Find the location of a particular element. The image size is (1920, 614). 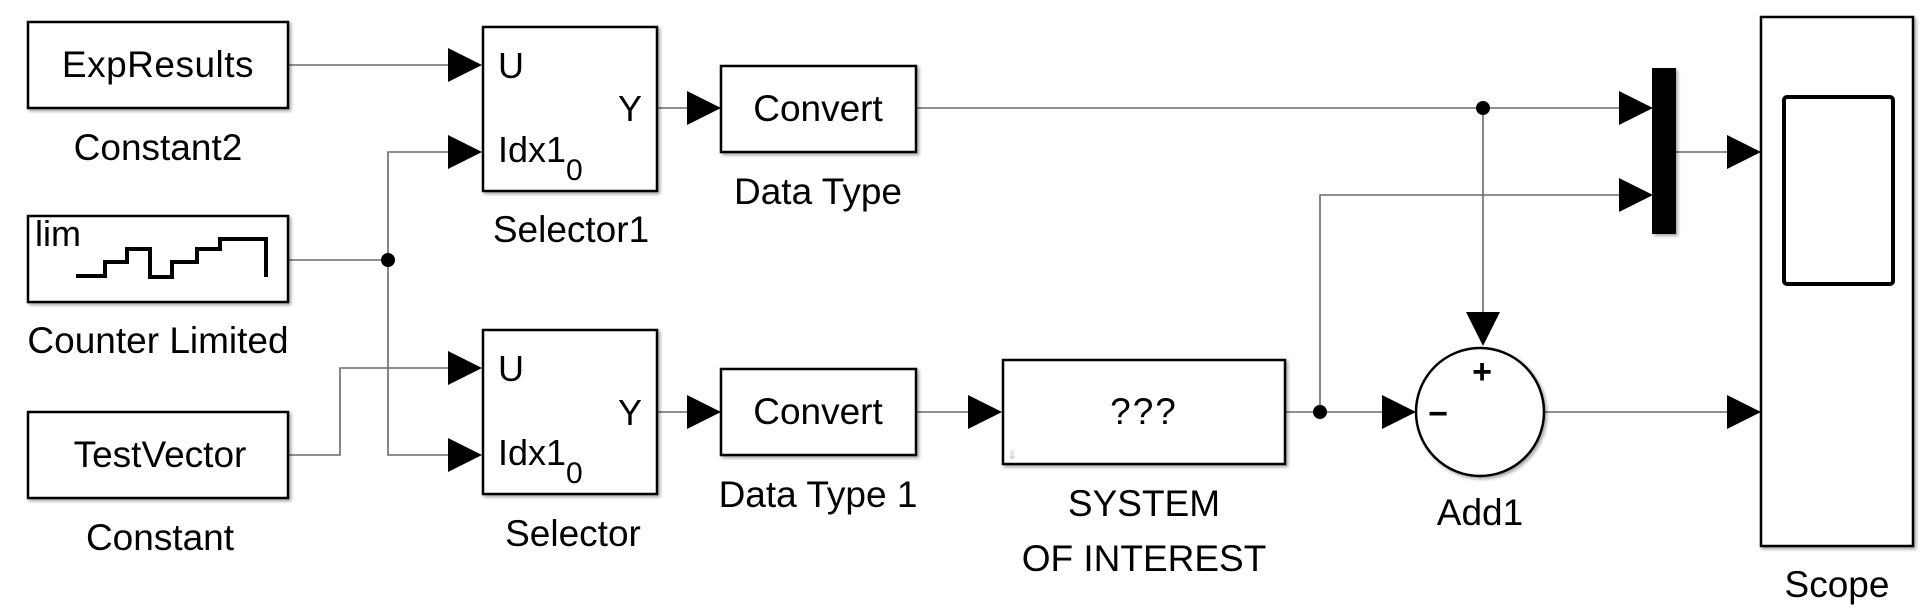

block-scope: Scope is located at coordinates (1837, 310).